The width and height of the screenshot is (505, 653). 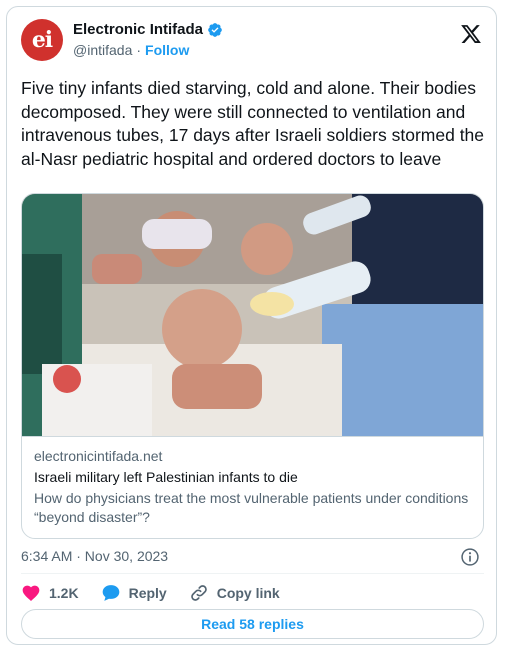 I want to click on copy-link-label: Copy link, so click(x=248, y=593).